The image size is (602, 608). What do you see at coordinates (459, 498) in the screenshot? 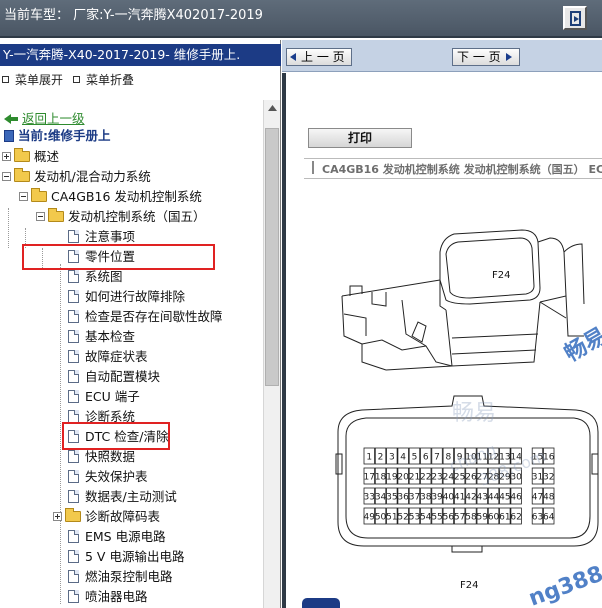
I see `pin-number: 41` at bounding box center [459, 498].